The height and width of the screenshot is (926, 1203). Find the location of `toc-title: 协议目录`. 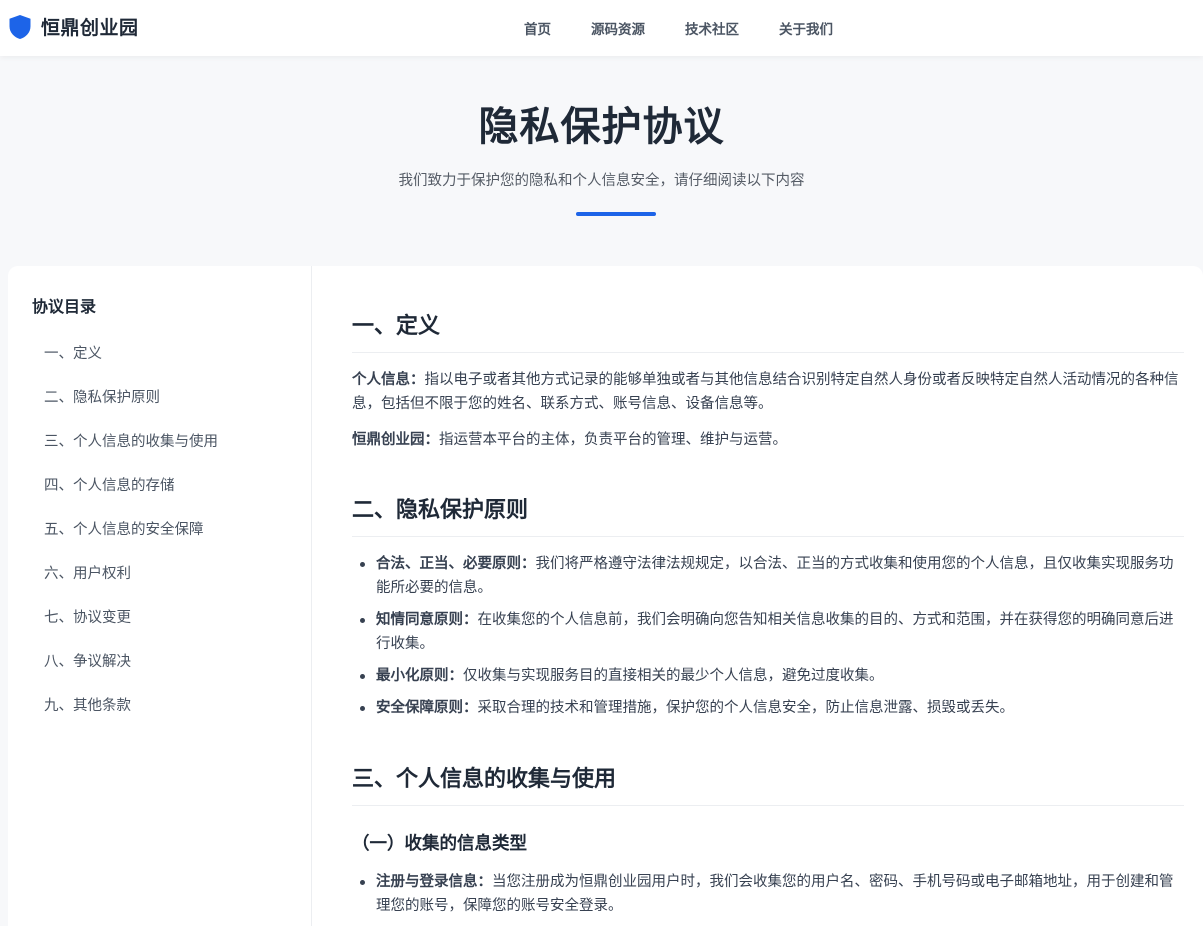

toc-title: 协议目录 is located at coordinates (64, 306).